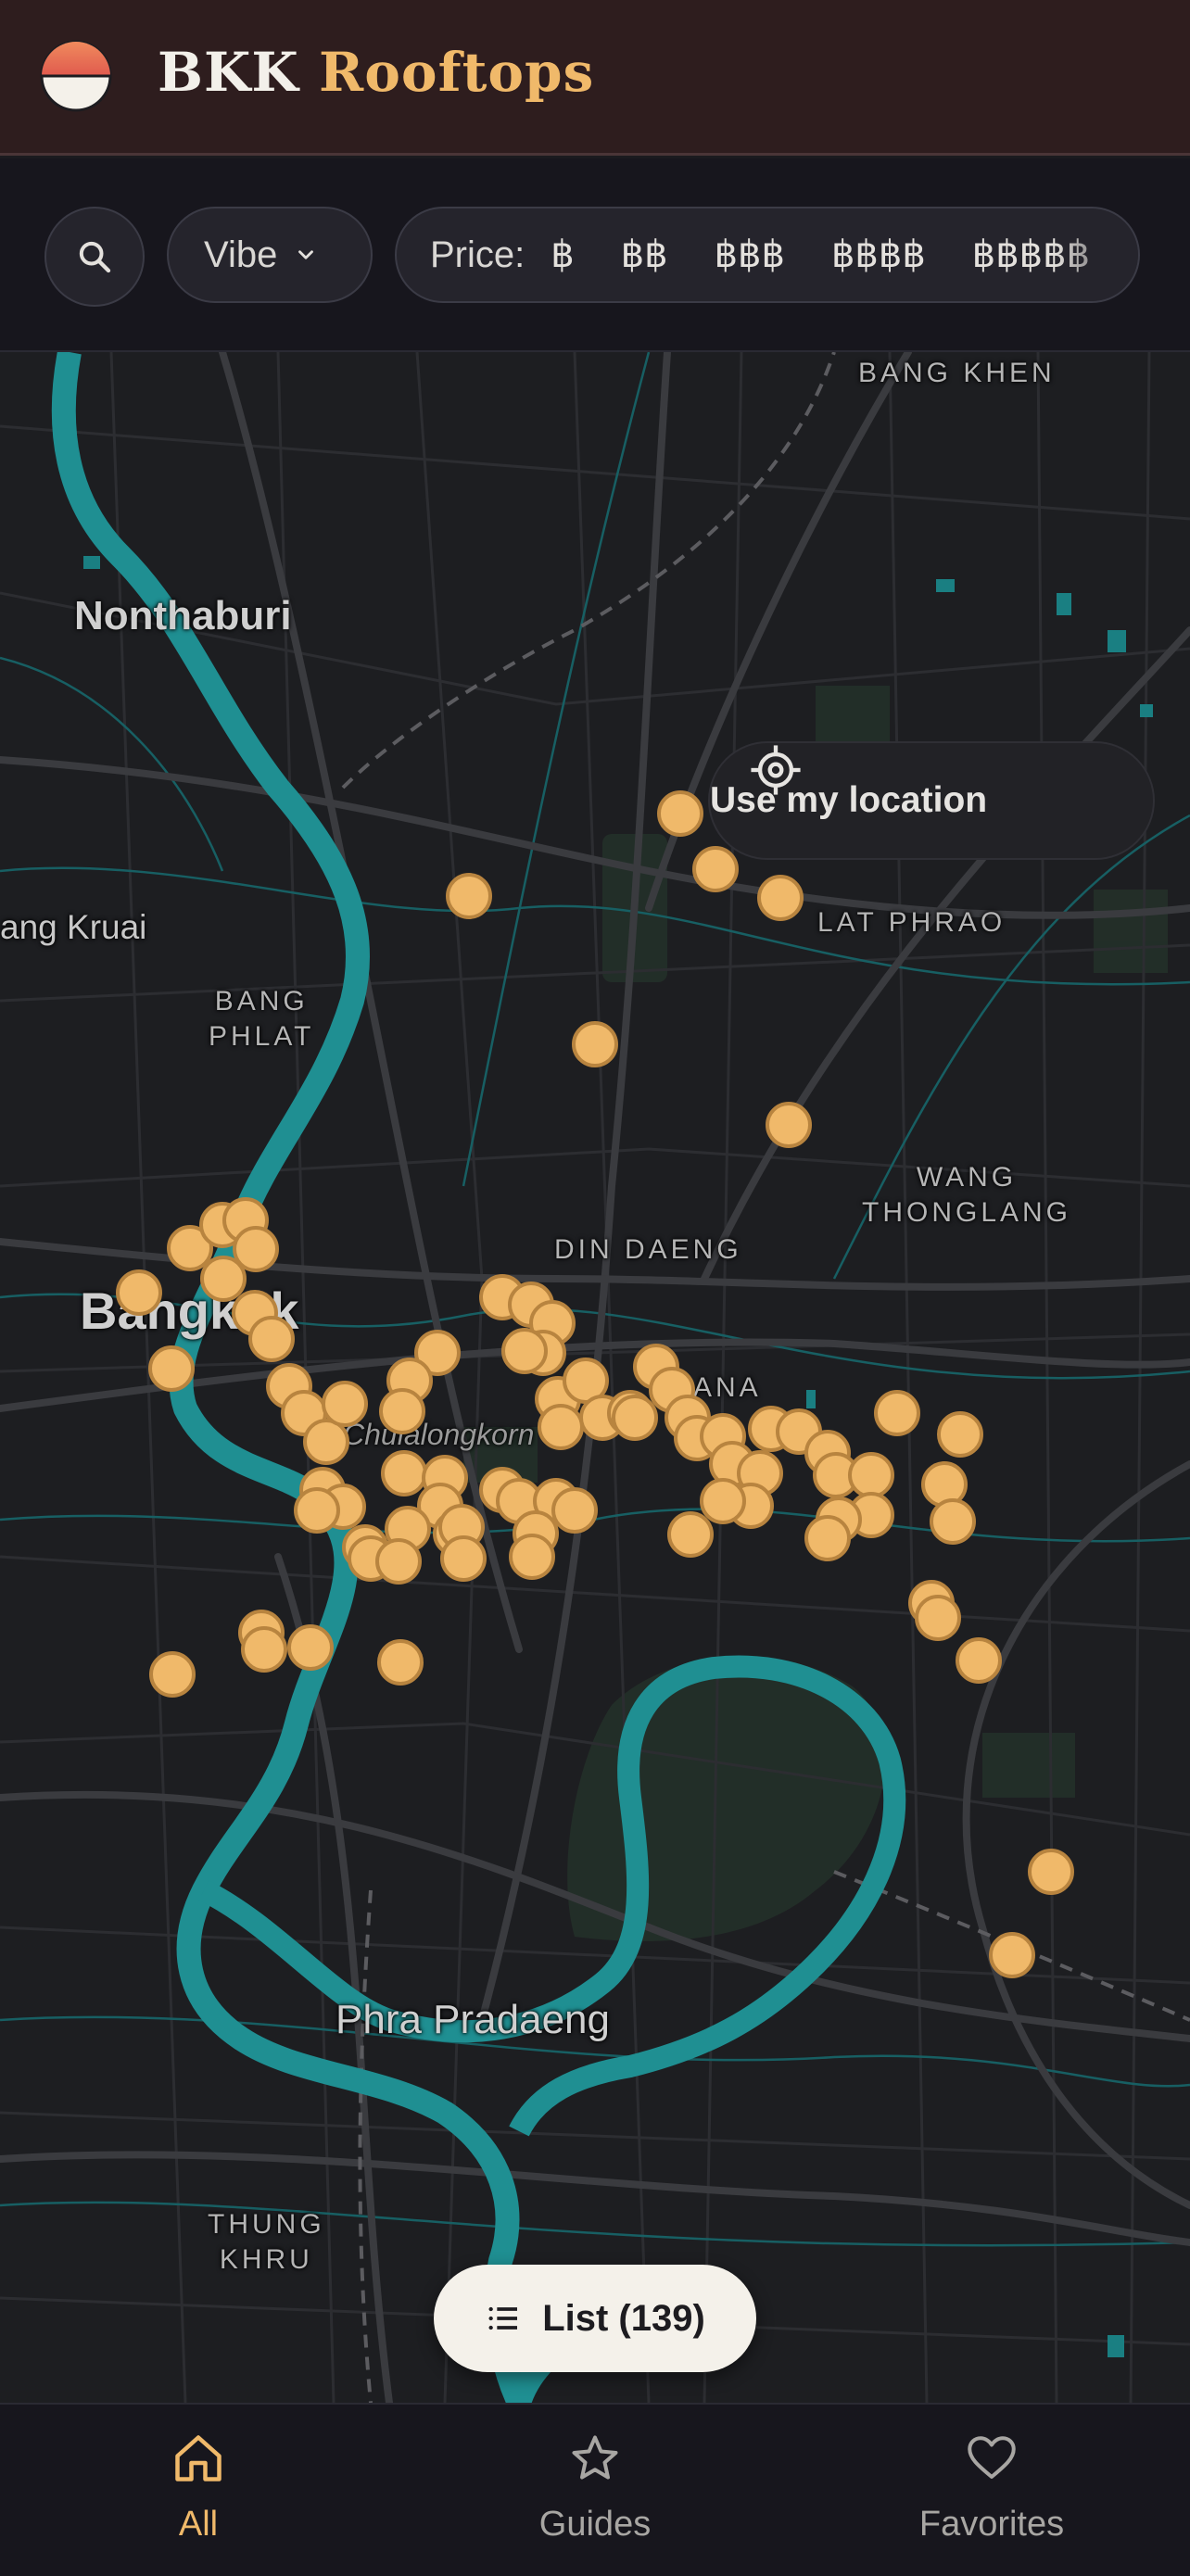 The height and width of the screenshot is (2576, 1190). What do you see at coordinates (457, 72) in the screenshot?
I see `brand-accent: Rooftops` at bounding box center [457, 72].